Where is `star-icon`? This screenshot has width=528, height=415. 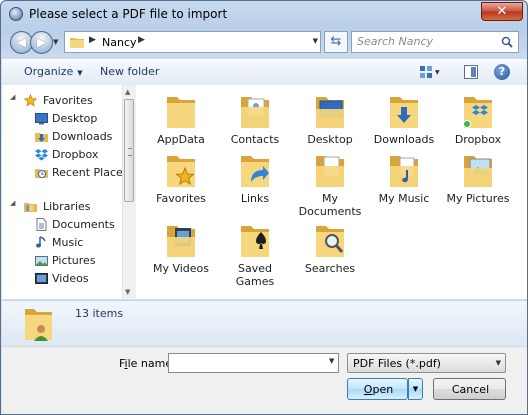
star-icon is located at coordinates (30, 100).